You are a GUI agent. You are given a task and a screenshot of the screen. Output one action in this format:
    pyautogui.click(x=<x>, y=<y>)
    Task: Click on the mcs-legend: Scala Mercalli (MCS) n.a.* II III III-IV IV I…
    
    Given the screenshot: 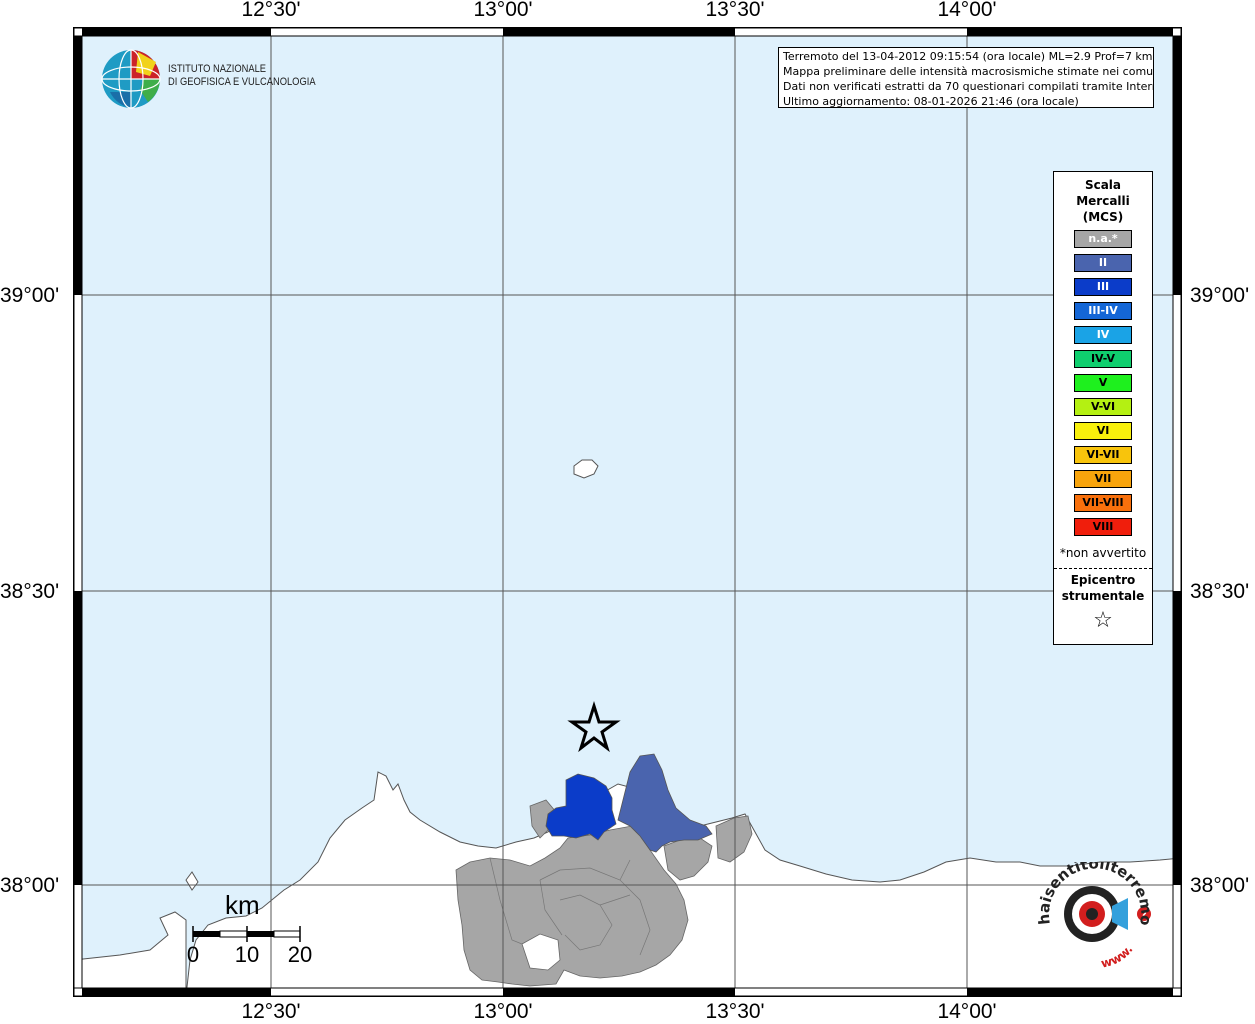 What is the action you would take?
    pyautogui.click(x=1103, y=408)
    